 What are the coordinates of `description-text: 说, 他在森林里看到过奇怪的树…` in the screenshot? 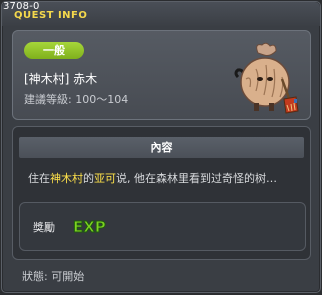 It's located at (196, 178).